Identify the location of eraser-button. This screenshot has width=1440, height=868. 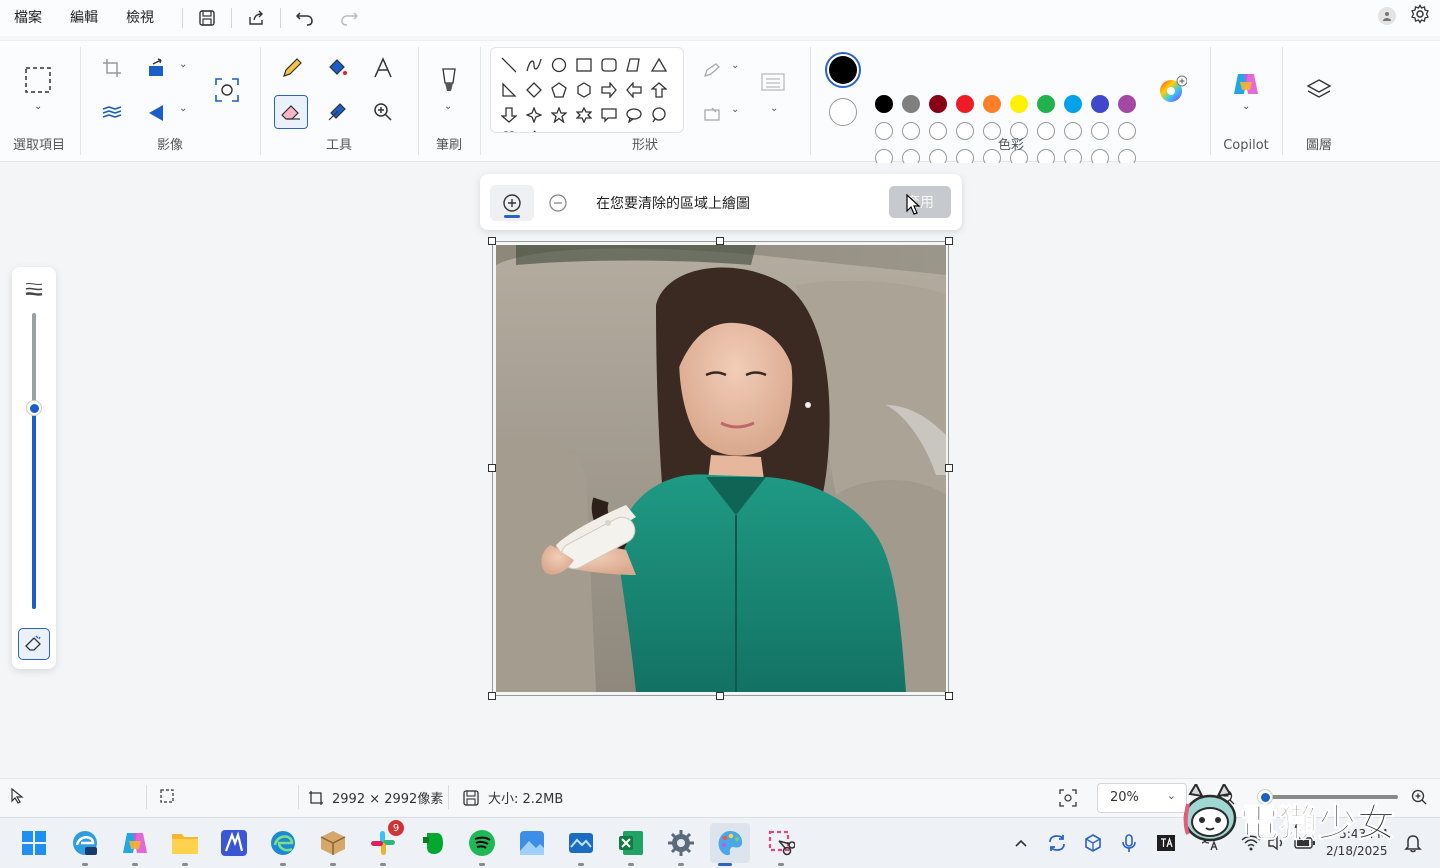
(291, 112).